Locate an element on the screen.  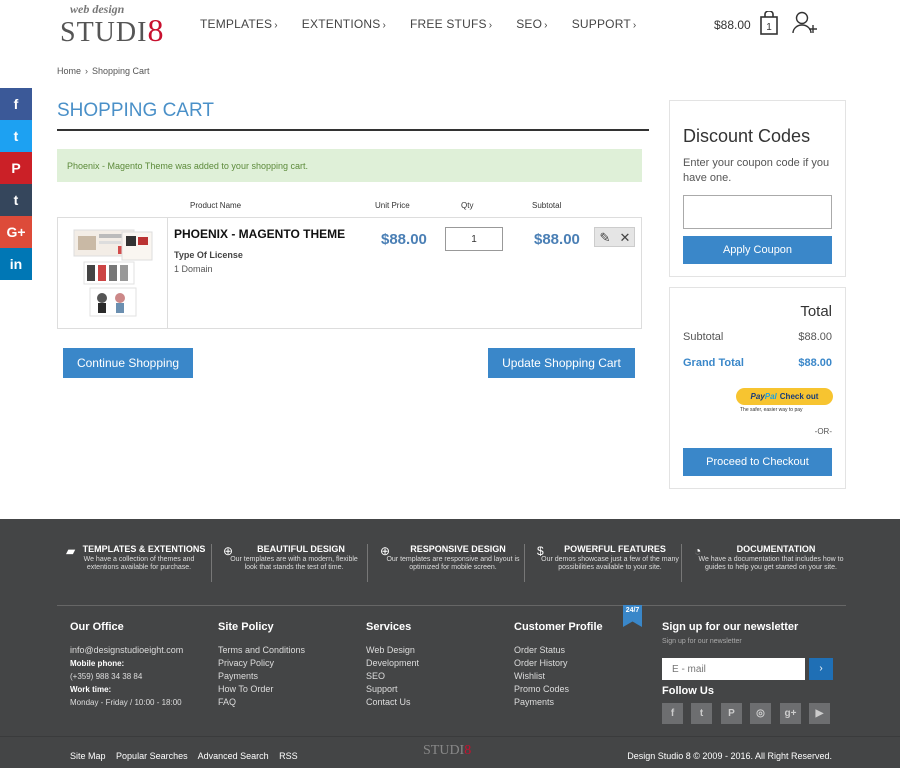
site-map-link: Site Map is located at coordinates (88, 756).